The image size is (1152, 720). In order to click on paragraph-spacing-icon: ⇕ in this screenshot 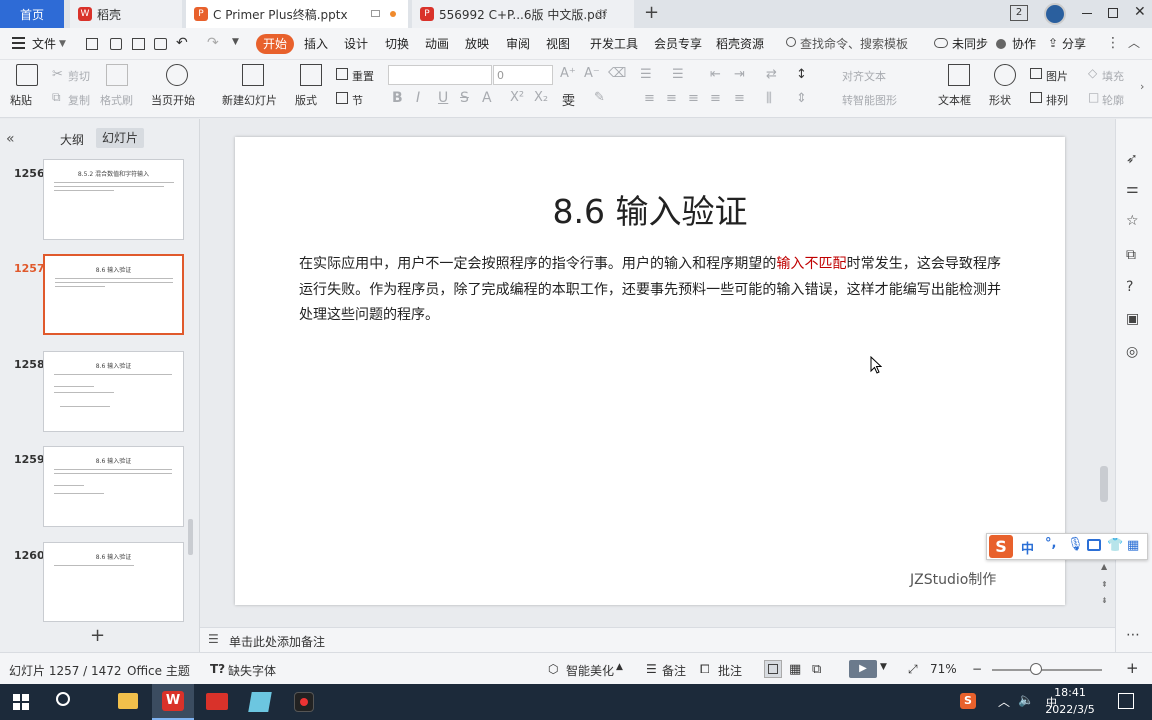, I will do `click(801, 98)`.